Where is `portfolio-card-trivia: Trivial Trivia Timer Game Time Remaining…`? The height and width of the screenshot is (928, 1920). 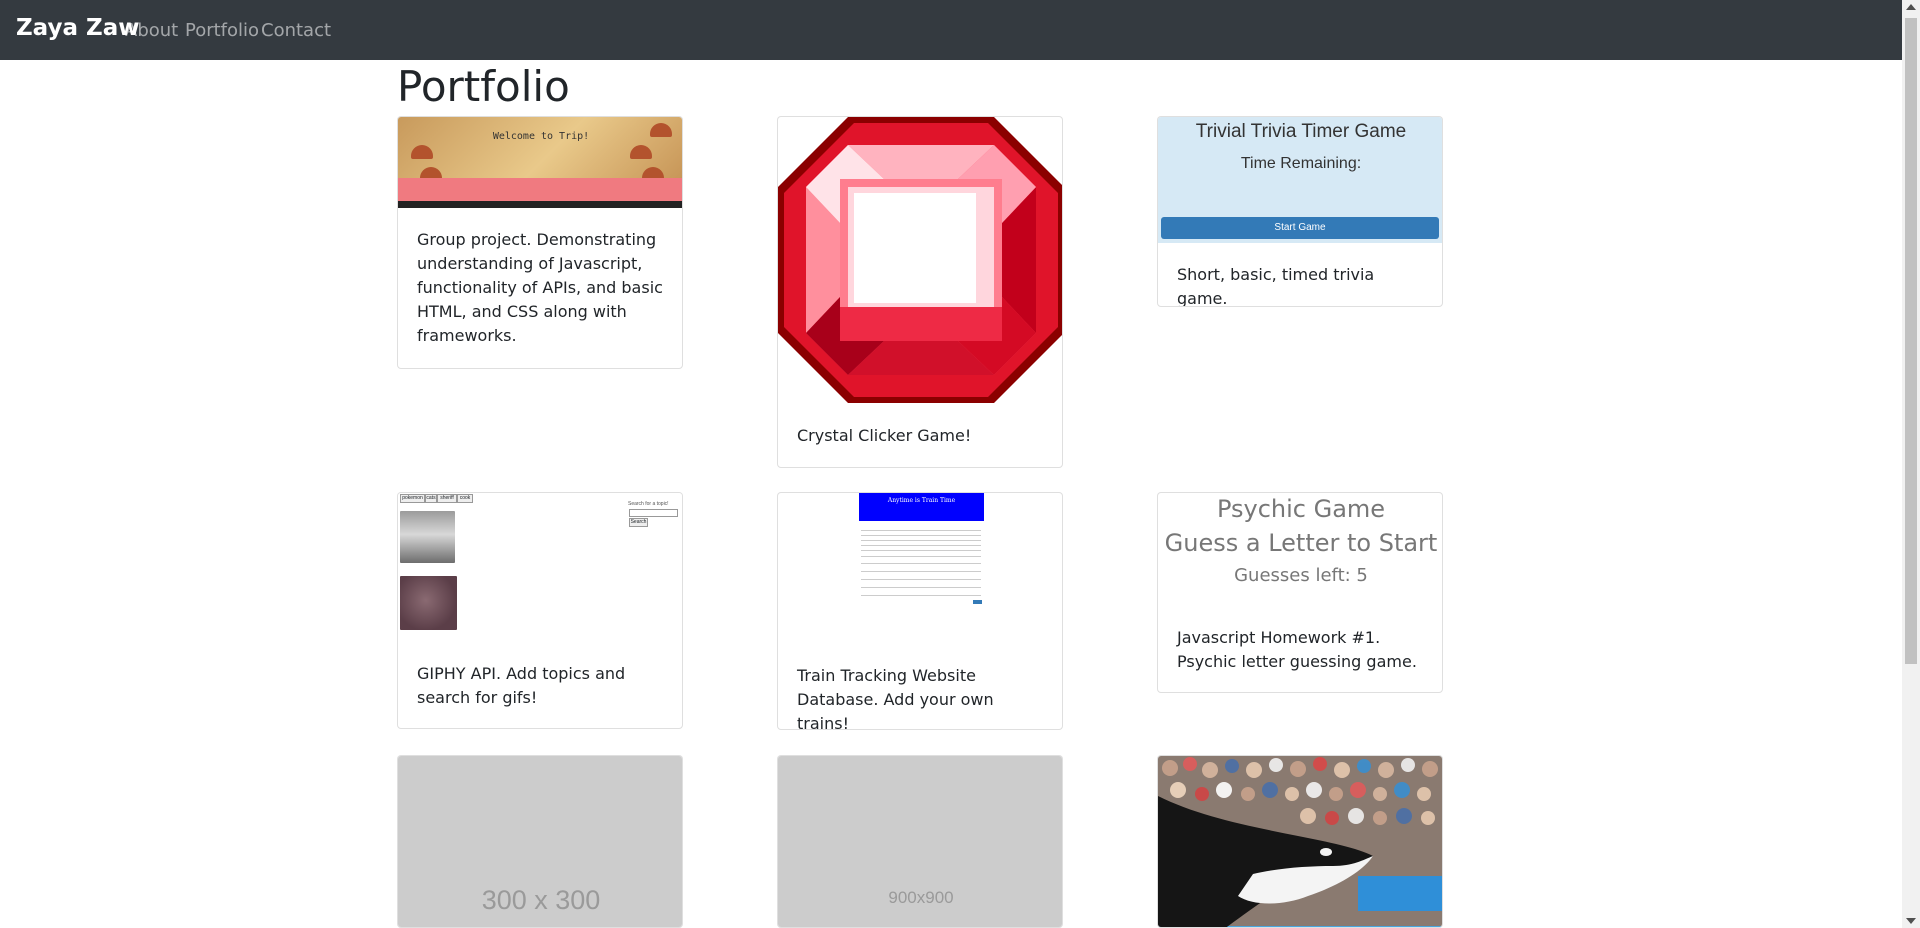 portfolio-card-trivia: Trivial Trivia Timer Game Time Remaining… is located at coordinates (1300, 211).